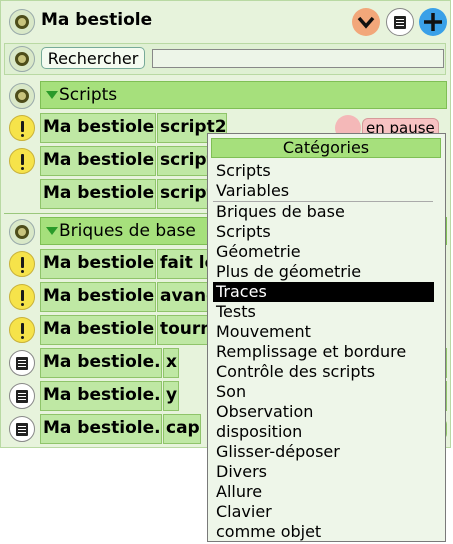 This screenshot has height=544, width=453. Describe the element at coordinates (22, 59) in the screenshot. I see `search-icon` at that location.